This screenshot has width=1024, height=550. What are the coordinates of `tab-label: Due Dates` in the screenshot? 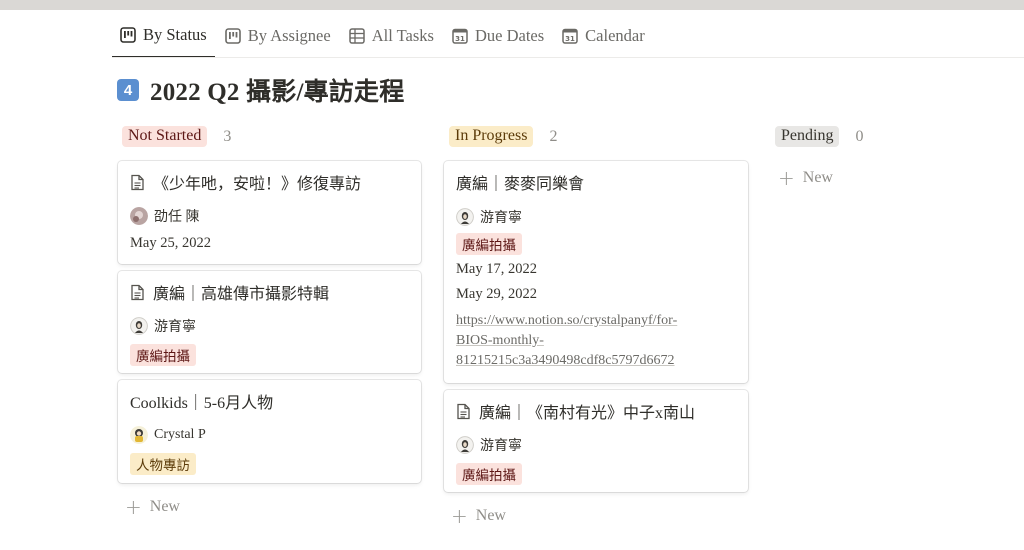 It's located at (509, 35).